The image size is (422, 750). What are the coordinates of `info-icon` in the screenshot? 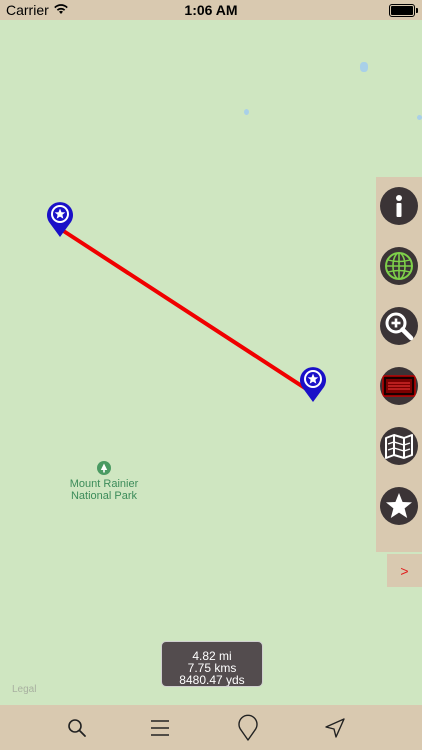 It's located at (399, 206).